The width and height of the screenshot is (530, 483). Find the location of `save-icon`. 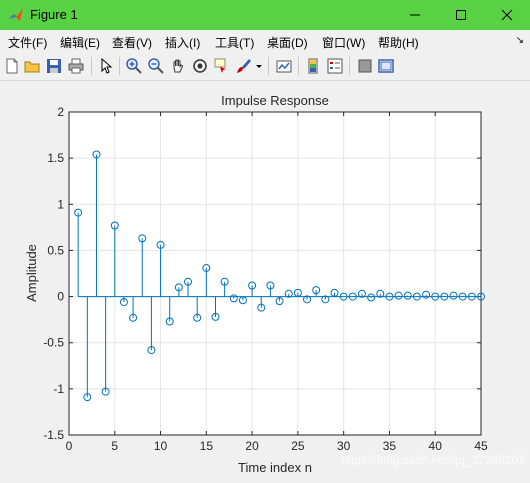

save-icon is located at coordinates (54, 66).